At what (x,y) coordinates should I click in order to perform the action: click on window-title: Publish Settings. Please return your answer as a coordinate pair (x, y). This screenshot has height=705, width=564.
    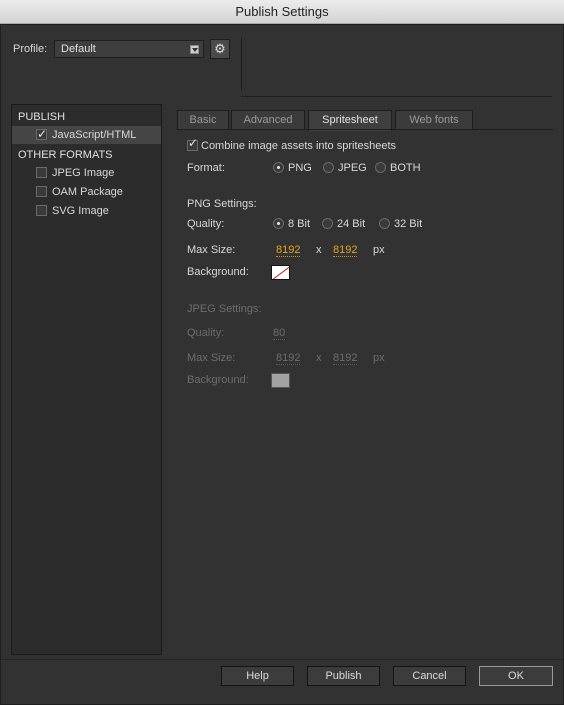
    Looking at the image, I should click on (282, 12).